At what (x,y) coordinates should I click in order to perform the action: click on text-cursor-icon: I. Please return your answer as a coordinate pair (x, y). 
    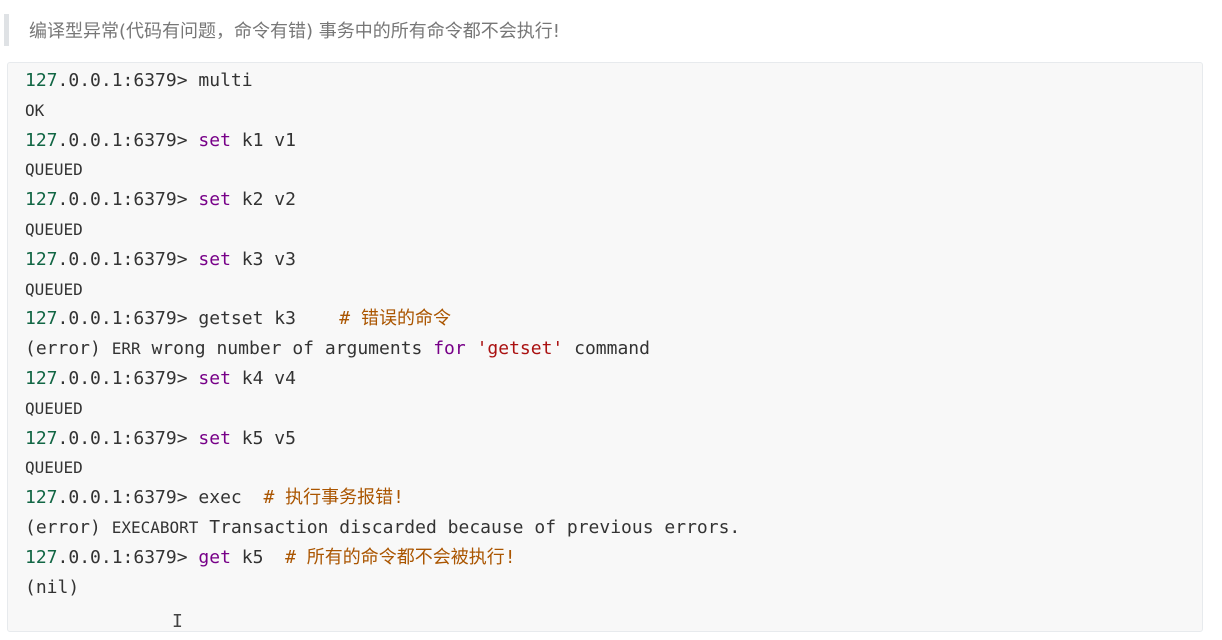
    Looking at the image, I should click on (177, 621).